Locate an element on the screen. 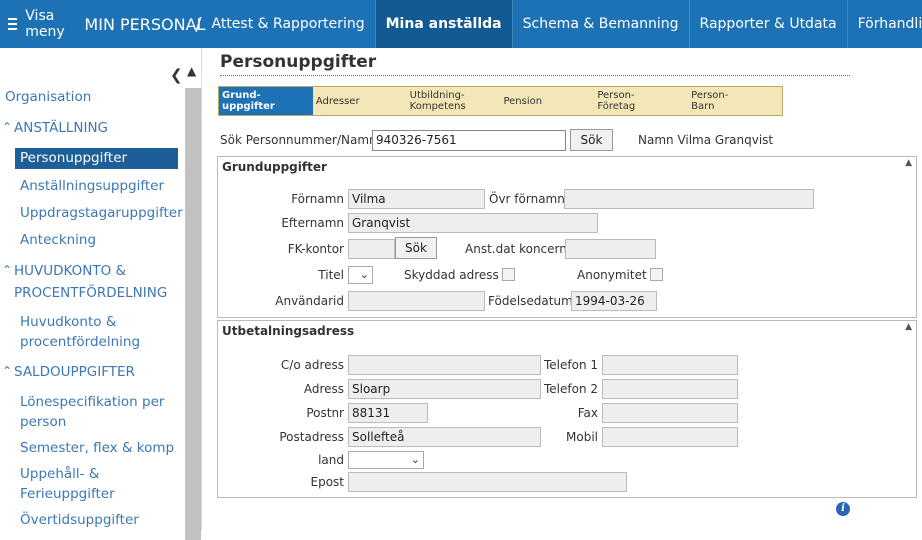 The image size is (922, 540). show-menu-button: Visa meny is located at coordinates (35, 24).